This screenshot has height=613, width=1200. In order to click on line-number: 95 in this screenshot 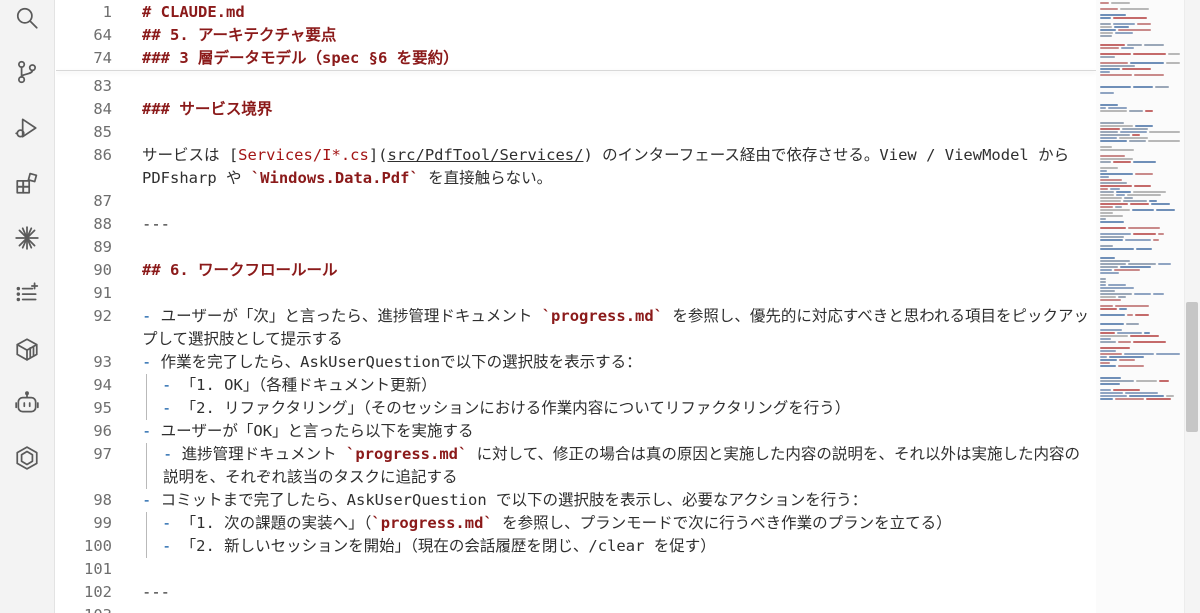, I will do `click(102, 408)`.